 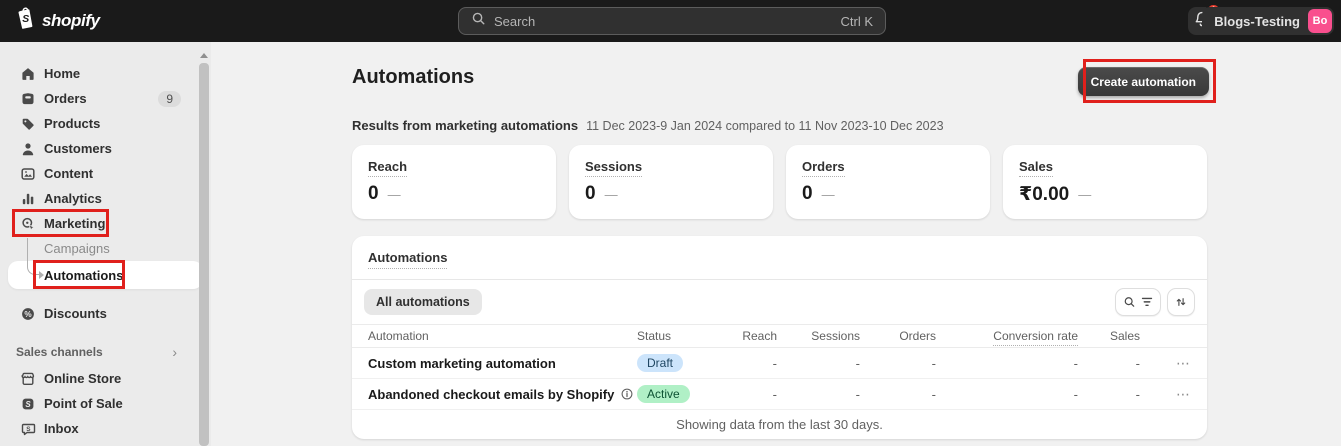 I want to click on online-store-icon, so click(x=28, y=379).